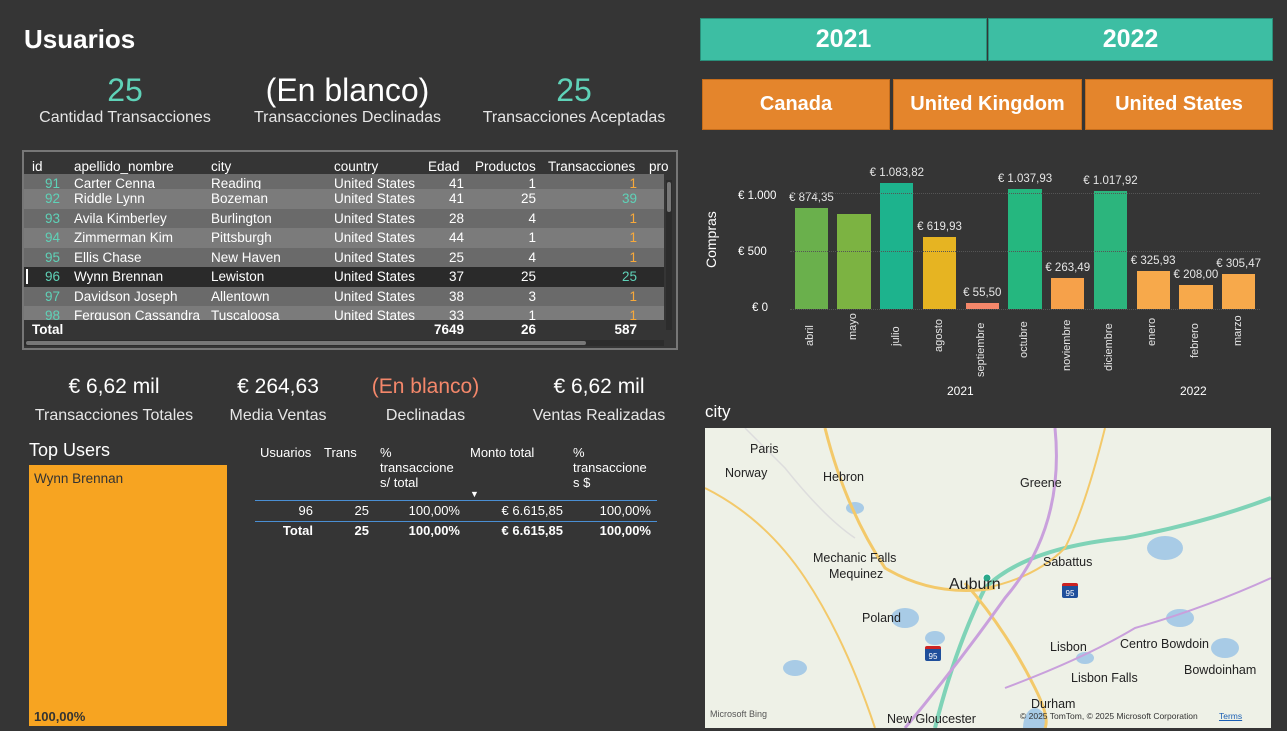 The height and width of the screenshot is (731, 1287). I want to click on bar-abril, so click(811, 258).